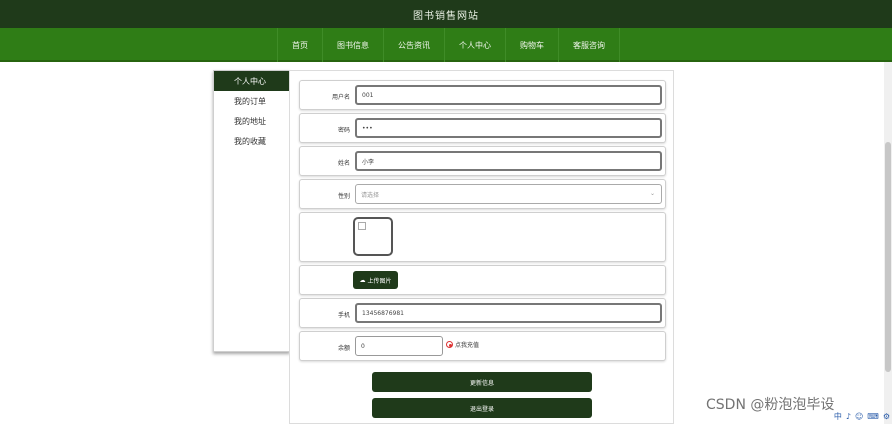 The width and height of the screenshot is (892, 424). I want to click on site-title: 图书销售网站, so click(446, 16).